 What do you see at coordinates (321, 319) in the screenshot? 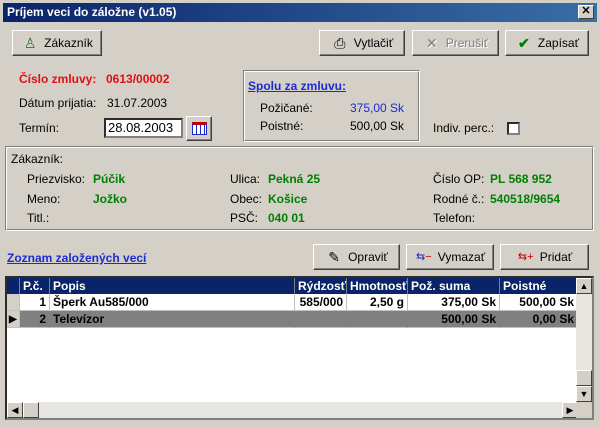
I see `cell-purity` at bounding box center [321, 319].